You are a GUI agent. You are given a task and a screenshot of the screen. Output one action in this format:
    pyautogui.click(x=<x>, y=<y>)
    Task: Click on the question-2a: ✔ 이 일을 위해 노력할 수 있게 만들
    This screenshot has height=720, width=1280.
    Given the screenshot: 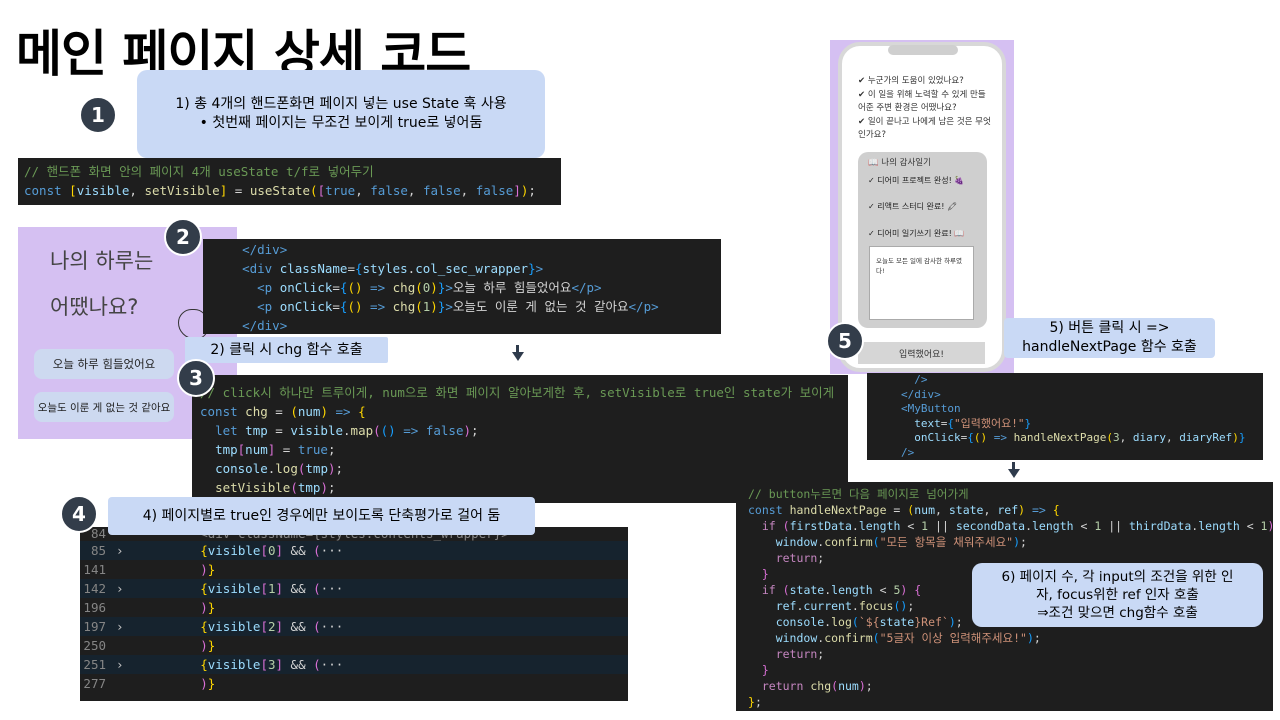 What is the action you would take?
    pyautogui.click(x=922, y=95)
    